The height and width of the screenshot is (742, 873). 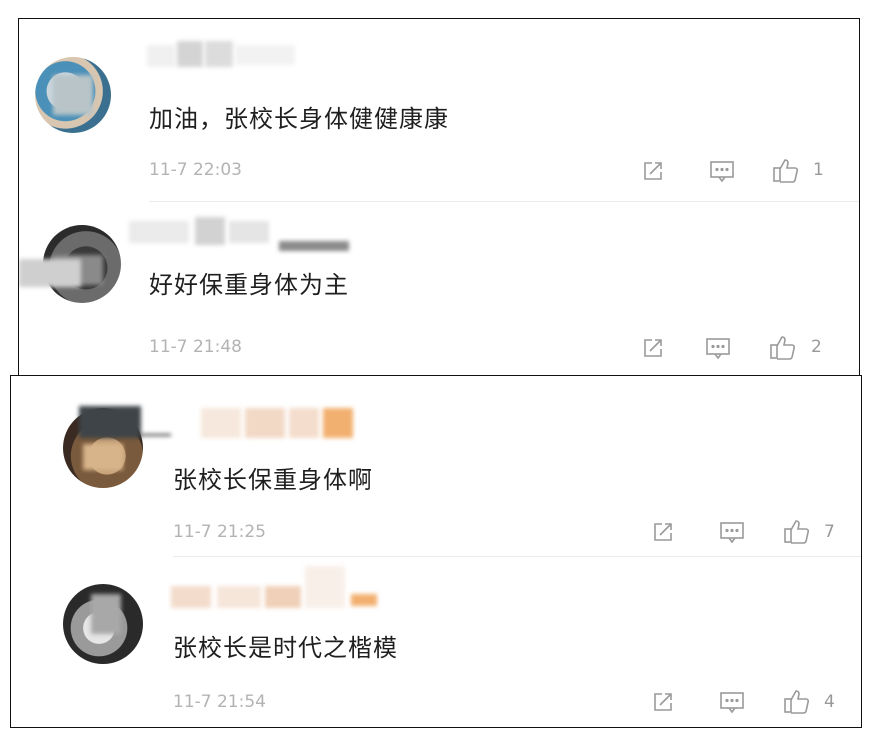 I want to click on like-count: 4, so click(x=829, y=702).